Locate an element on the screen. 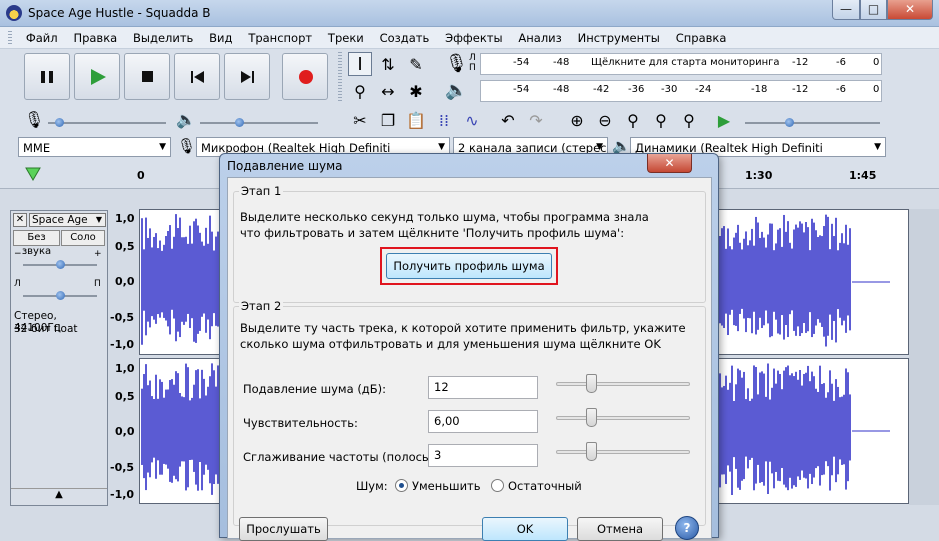 This screenshot has width=939, height=541. fit-selection-button: ⚲ is located at coordinates (633, 120).